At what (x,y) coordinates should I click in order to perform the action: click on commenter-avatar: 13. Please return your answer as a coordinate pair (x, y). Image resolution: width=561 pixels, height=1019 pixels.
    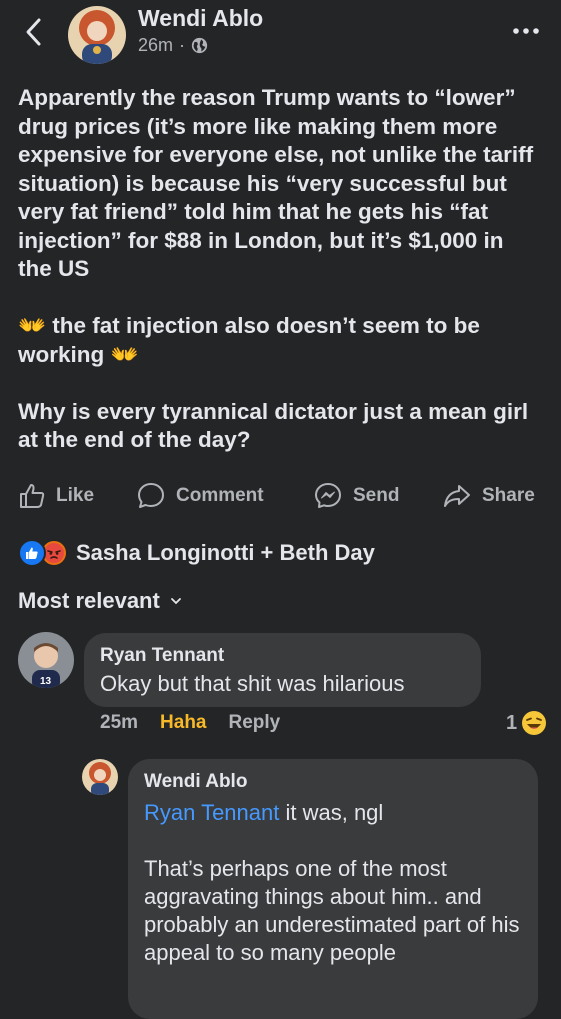
    Looking at the image, I should click on (46, 660).